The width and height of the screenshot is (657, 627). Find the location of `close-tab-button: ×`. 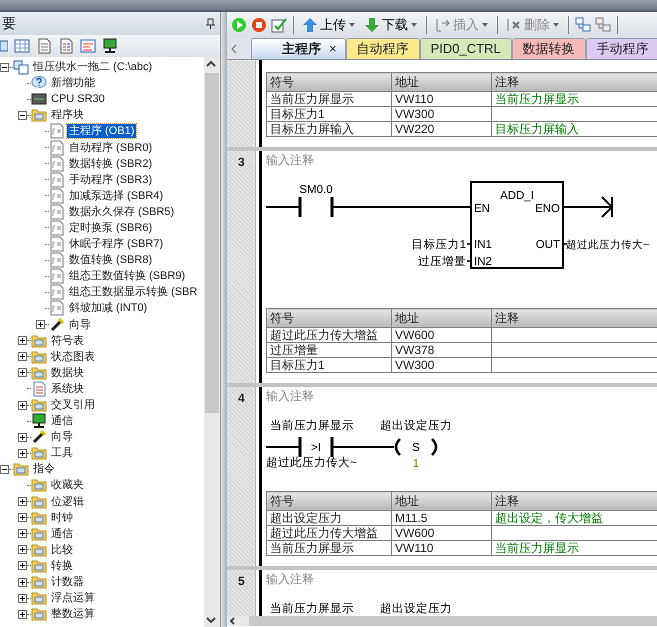

close-tab-button: × is located at coordinates (333, 49).